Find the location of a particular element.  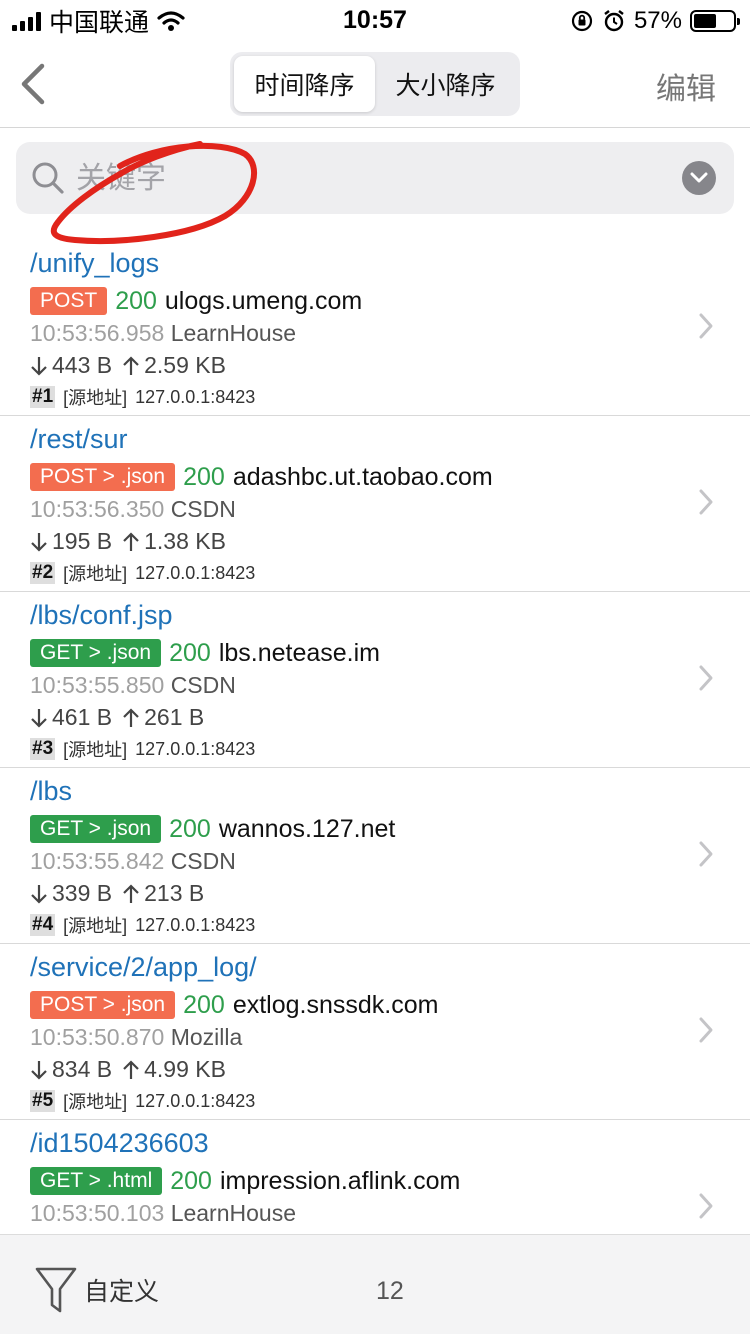

method-badge: GET > .json is located at coordinates (96, 829).